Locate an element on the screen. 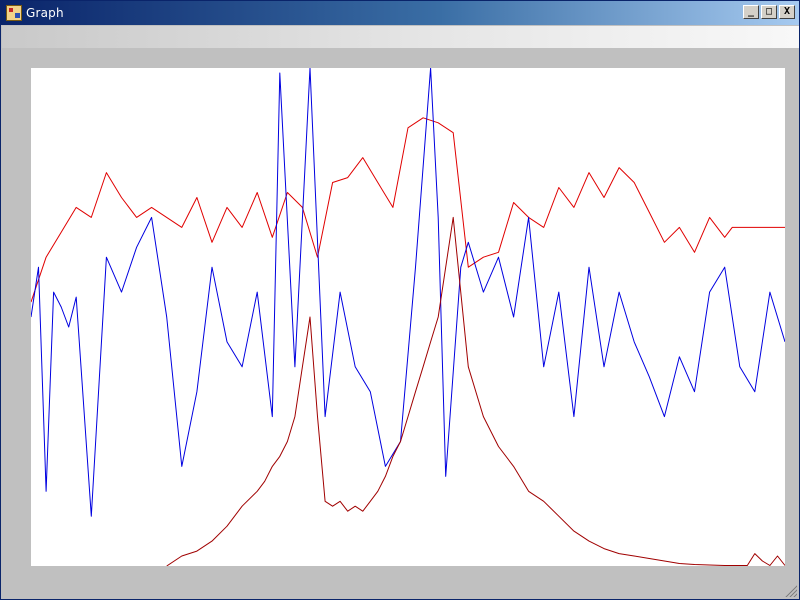 The image size is (800, 600). toolstrip is located at coordinates (400, 37).